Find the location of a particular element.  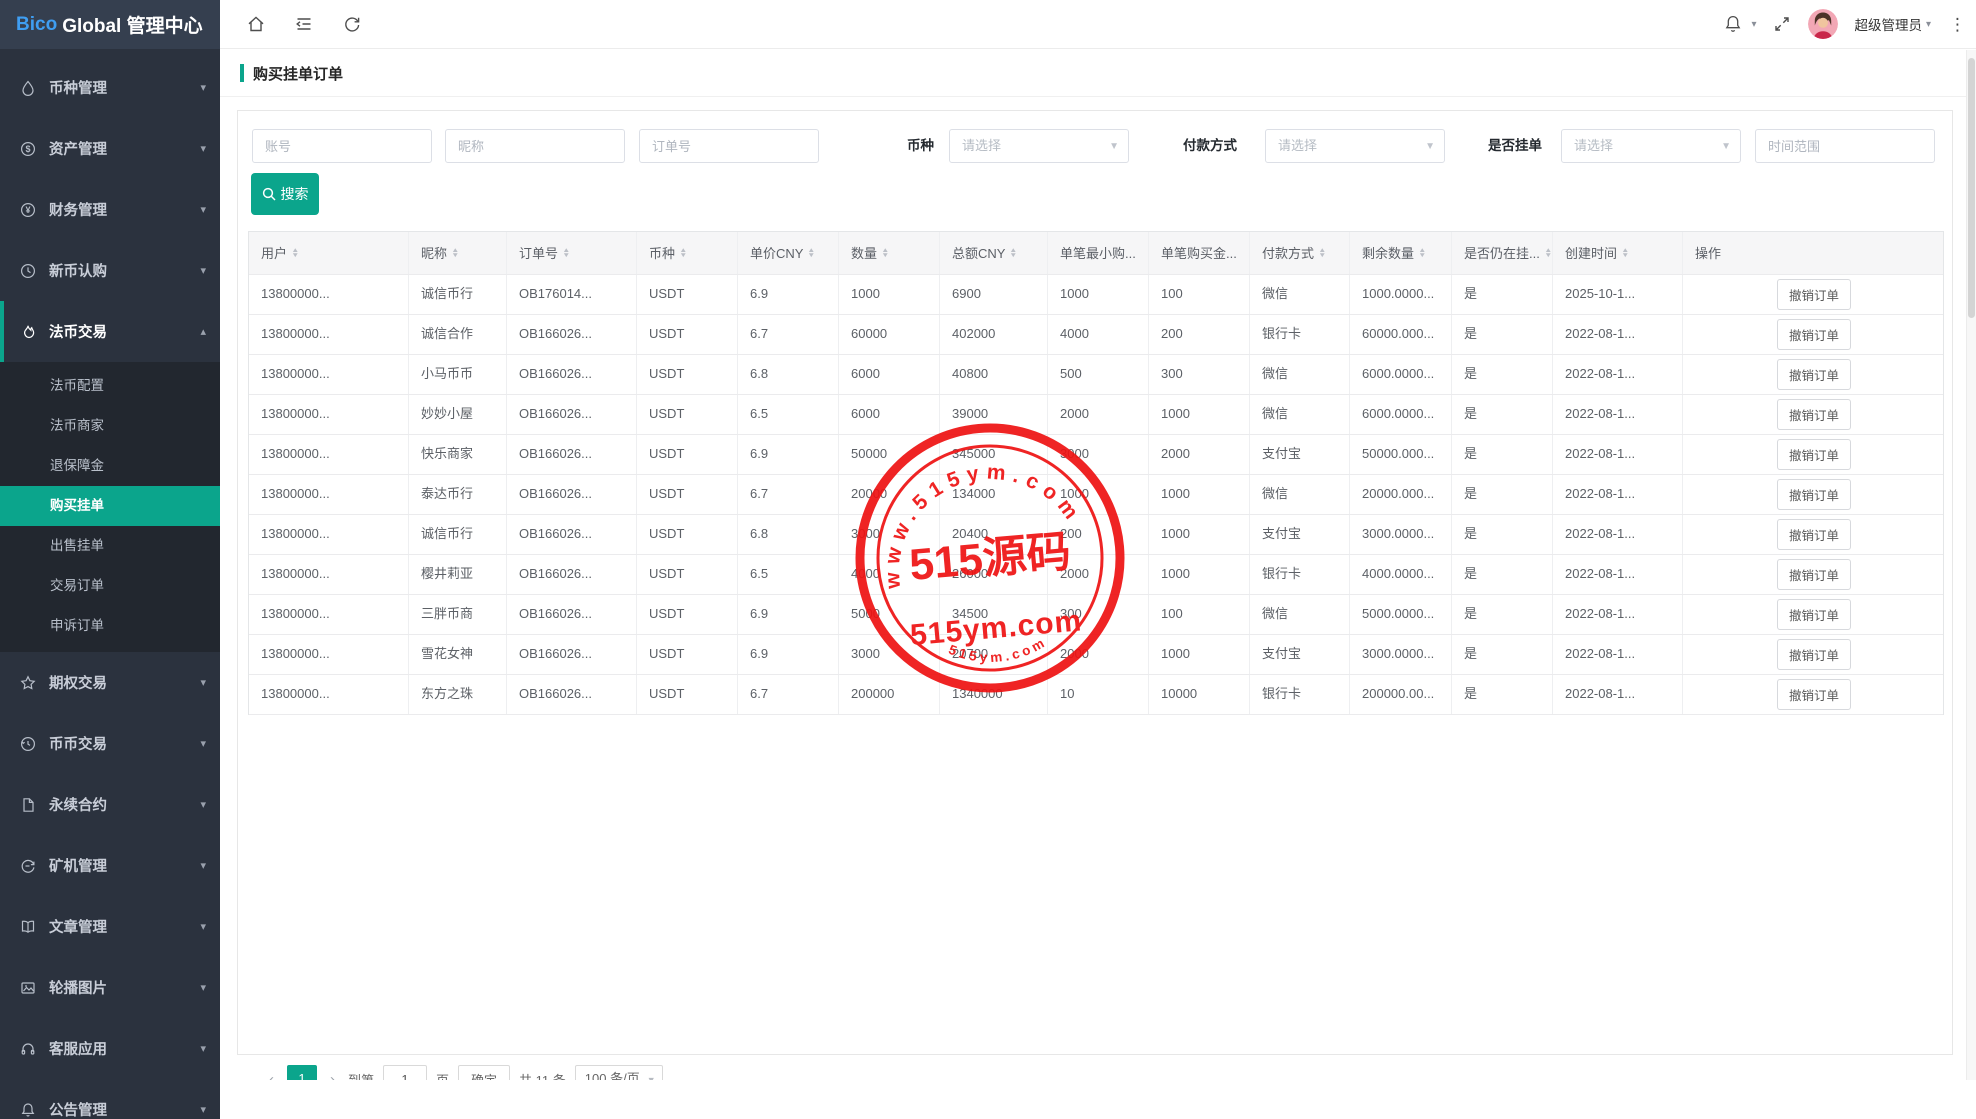

sidebar-subitem-appeal-orders: 申诉订单 is located at coordinates (110, 626).